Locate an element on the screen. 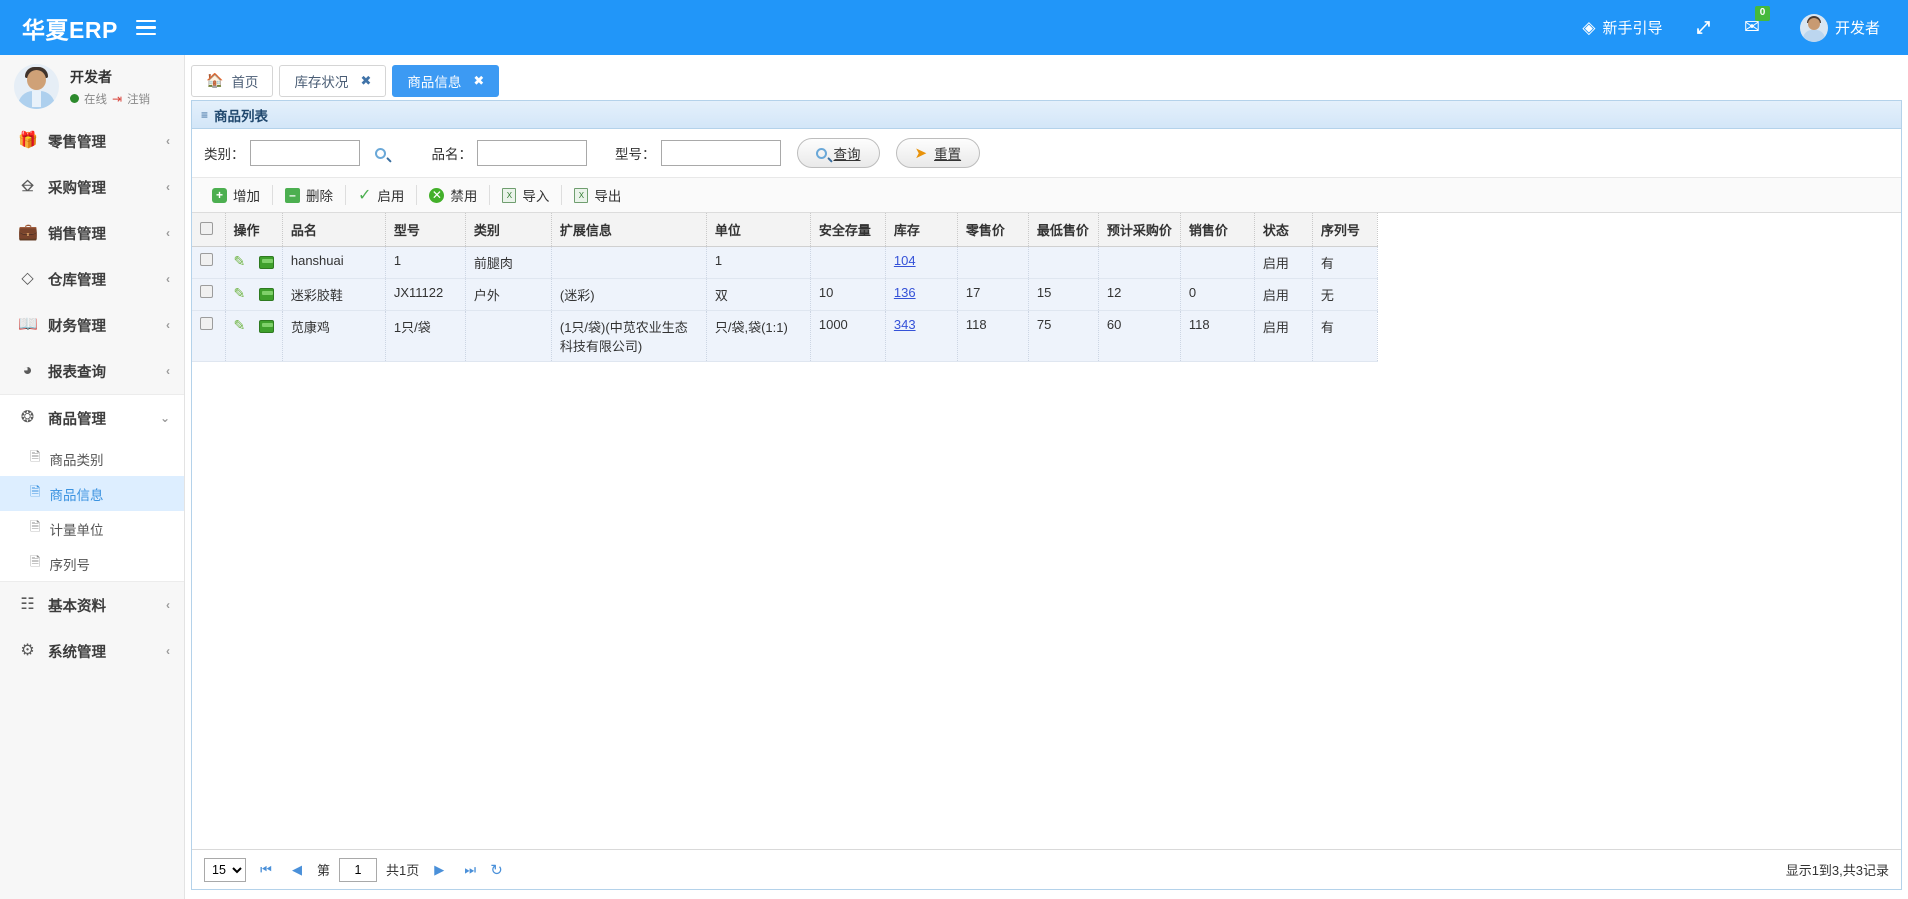 Image resolution: width=1908 pixels, height=899 pixels. enable-button: ✓ 启用 is located at coordinates (381, 195).